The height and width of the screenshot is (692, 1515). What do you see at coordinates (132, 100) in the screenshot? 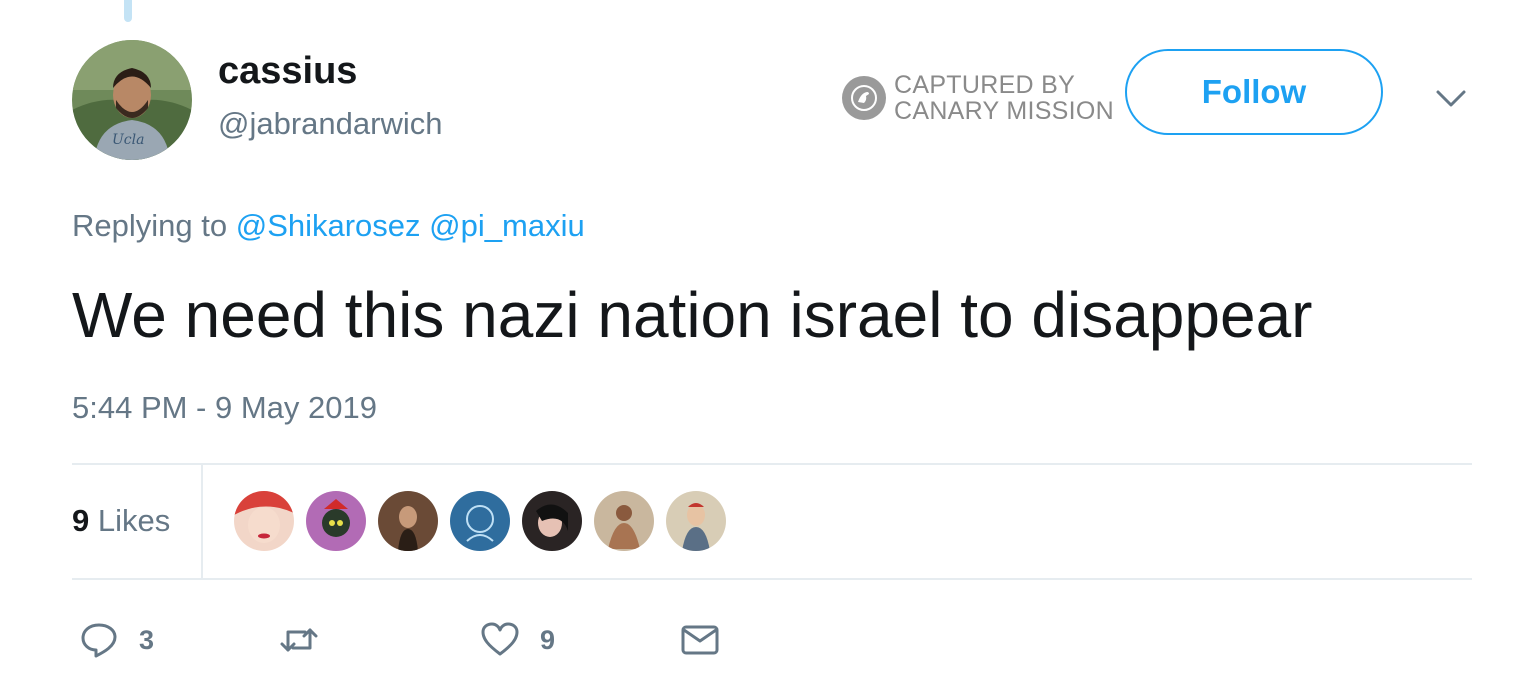
I see `author-avatar: Ucla` at bounding box center [132, 100].